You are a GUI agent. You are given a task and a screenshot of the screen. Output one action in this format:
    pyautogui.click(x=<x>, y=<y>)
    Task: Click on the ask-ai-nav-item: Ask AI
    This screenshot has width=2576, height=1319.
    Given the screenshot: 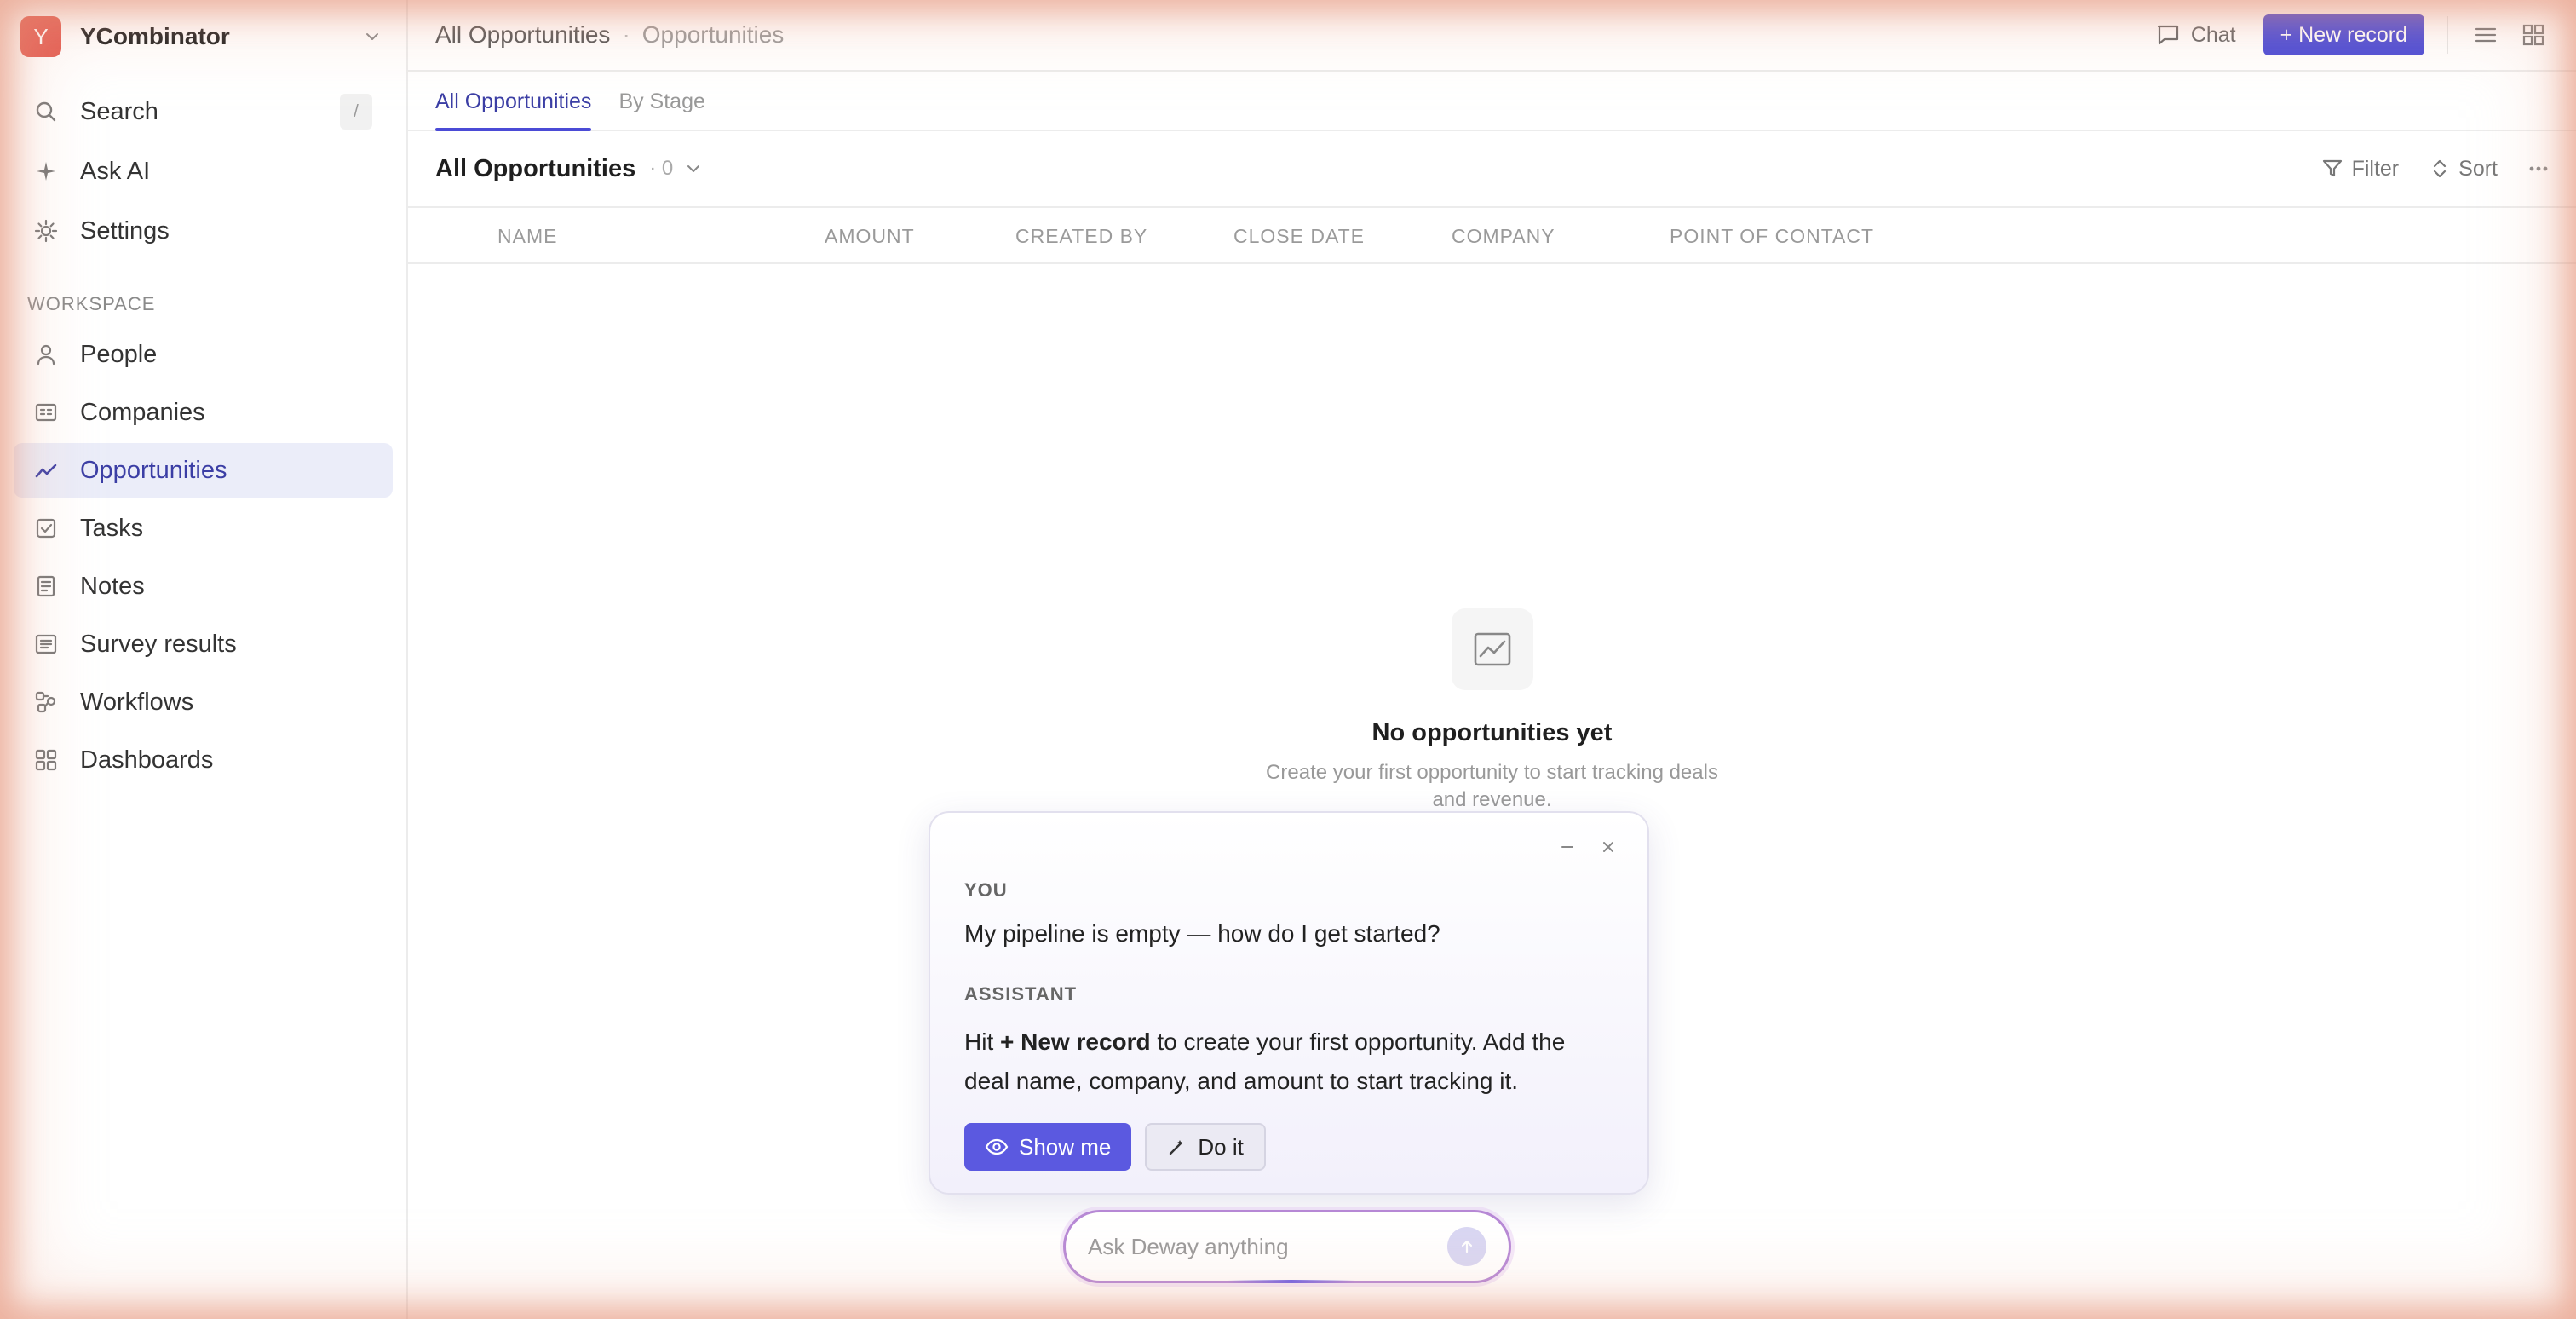 What is the action you would take?
    pyautogui.click(x=204, y=171)
    